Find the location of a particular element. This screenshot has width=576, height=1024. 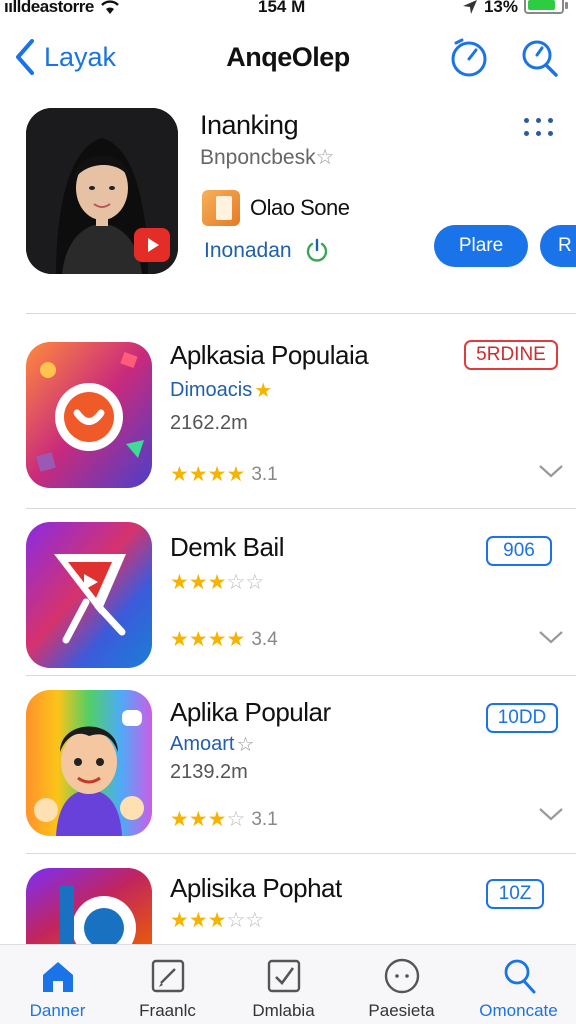

developer-name: Dimoacis is located at coordinates (211, 390).